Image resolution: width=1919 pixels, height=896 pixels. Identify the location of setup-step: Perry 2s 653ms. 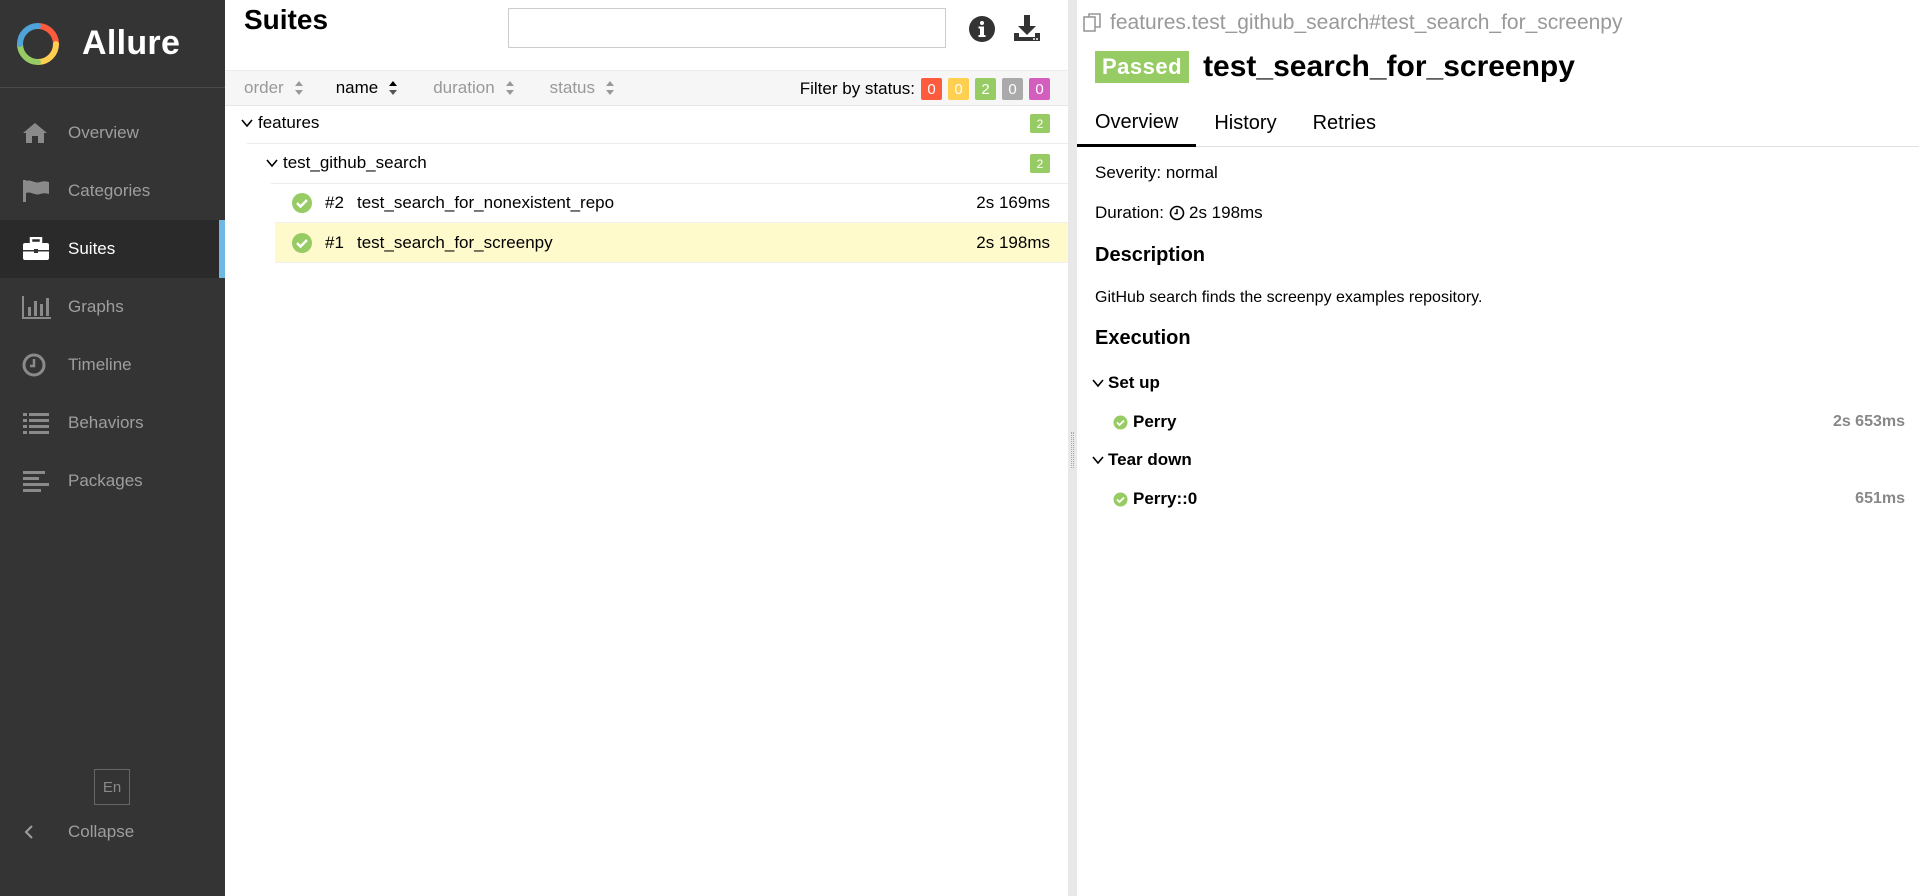
(1509, 422).